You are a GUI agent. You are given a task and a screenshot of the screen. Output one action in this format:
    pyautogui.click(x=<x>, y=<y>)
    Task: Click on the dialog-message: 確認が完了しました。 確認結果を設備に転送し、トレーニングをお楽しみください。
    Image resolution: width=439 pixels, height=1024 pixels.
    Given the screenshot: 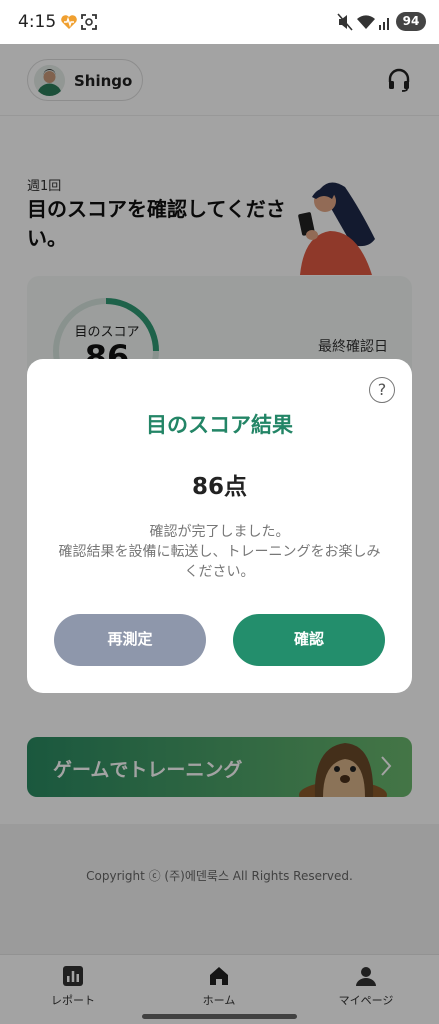 What is the action you would take?
    pyautogui.click(x=219, y=552)
    